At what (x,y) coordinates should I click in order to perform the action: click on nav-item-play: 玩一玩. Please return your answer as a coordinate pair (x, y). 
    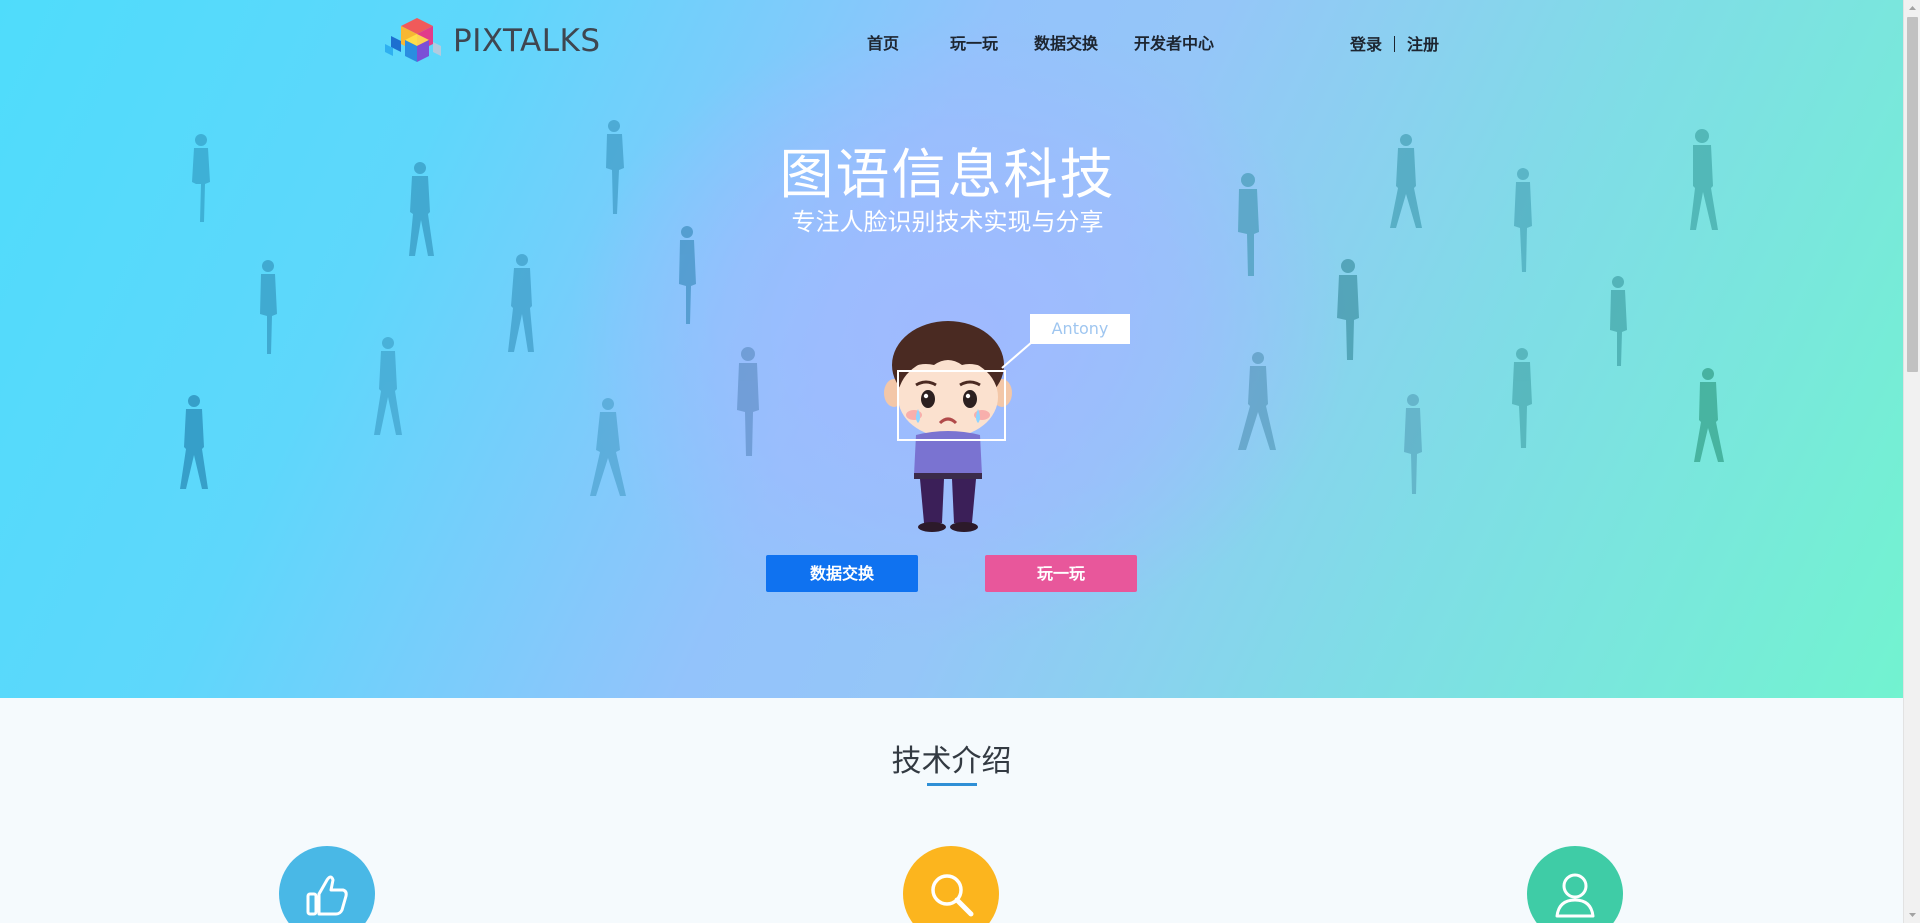
    Looking at the image, I should click on (974, 42).